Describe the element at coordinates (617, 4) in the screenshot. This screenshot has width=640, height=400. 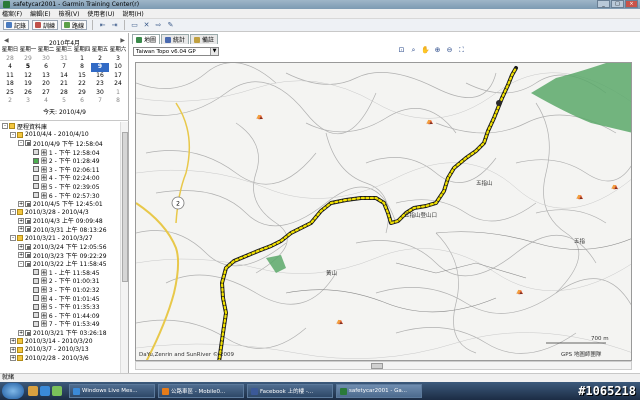
I see `maximize-button: □` at that location.